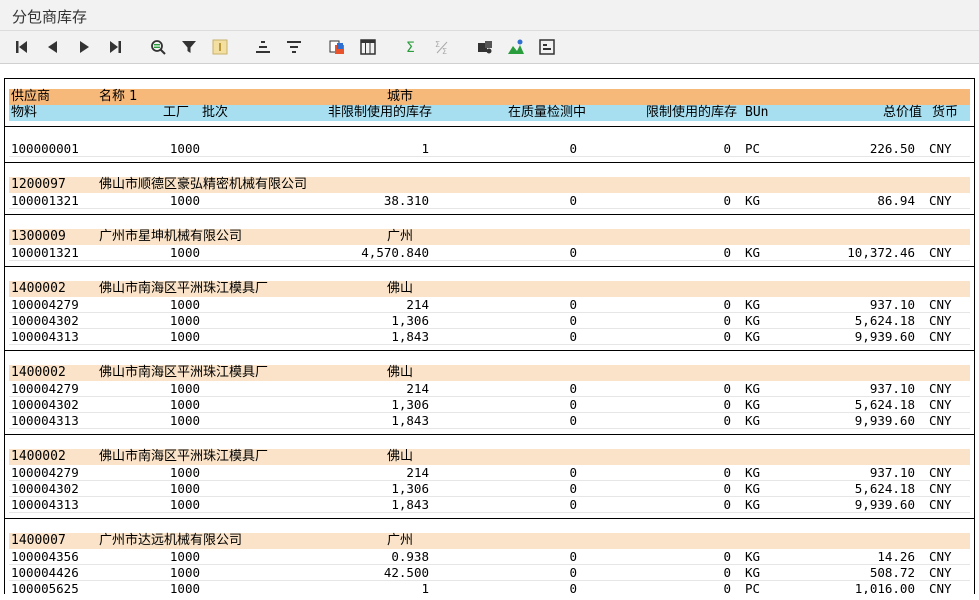  I want to click on cell-material: 100005625, so click(45, 587).